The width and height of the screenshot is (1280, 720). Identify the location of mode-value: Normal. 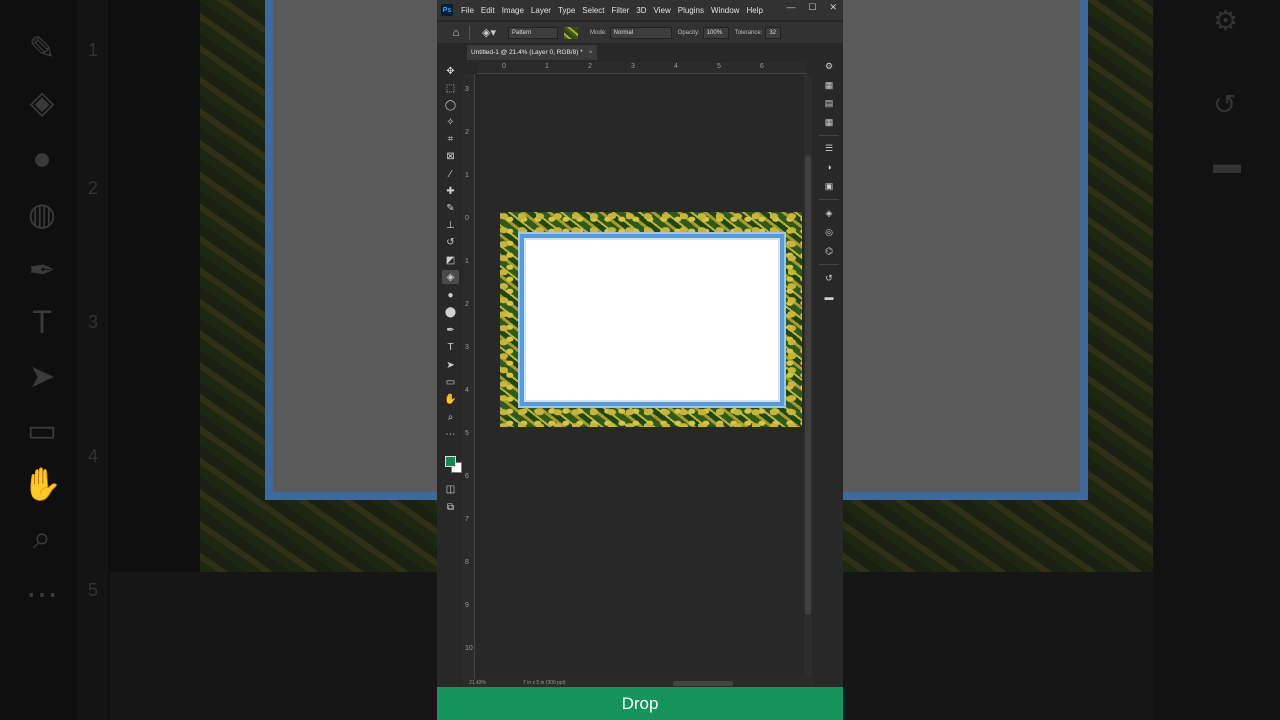
(623, 32).